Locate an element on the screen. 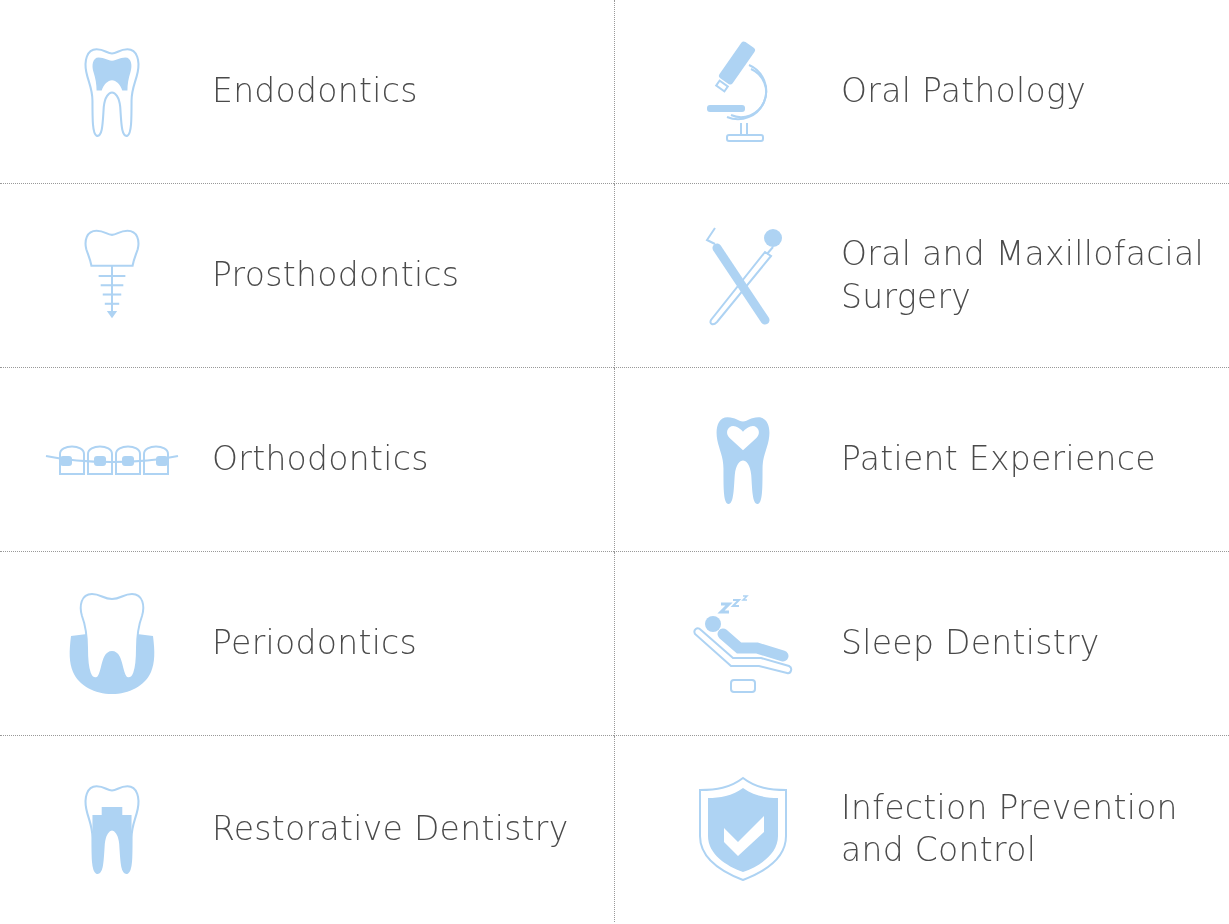 The width and height of the screenshot is (1229, 924). service-title: Oral and Maxillofacial Surgery is located at coordinates (1023, 275).